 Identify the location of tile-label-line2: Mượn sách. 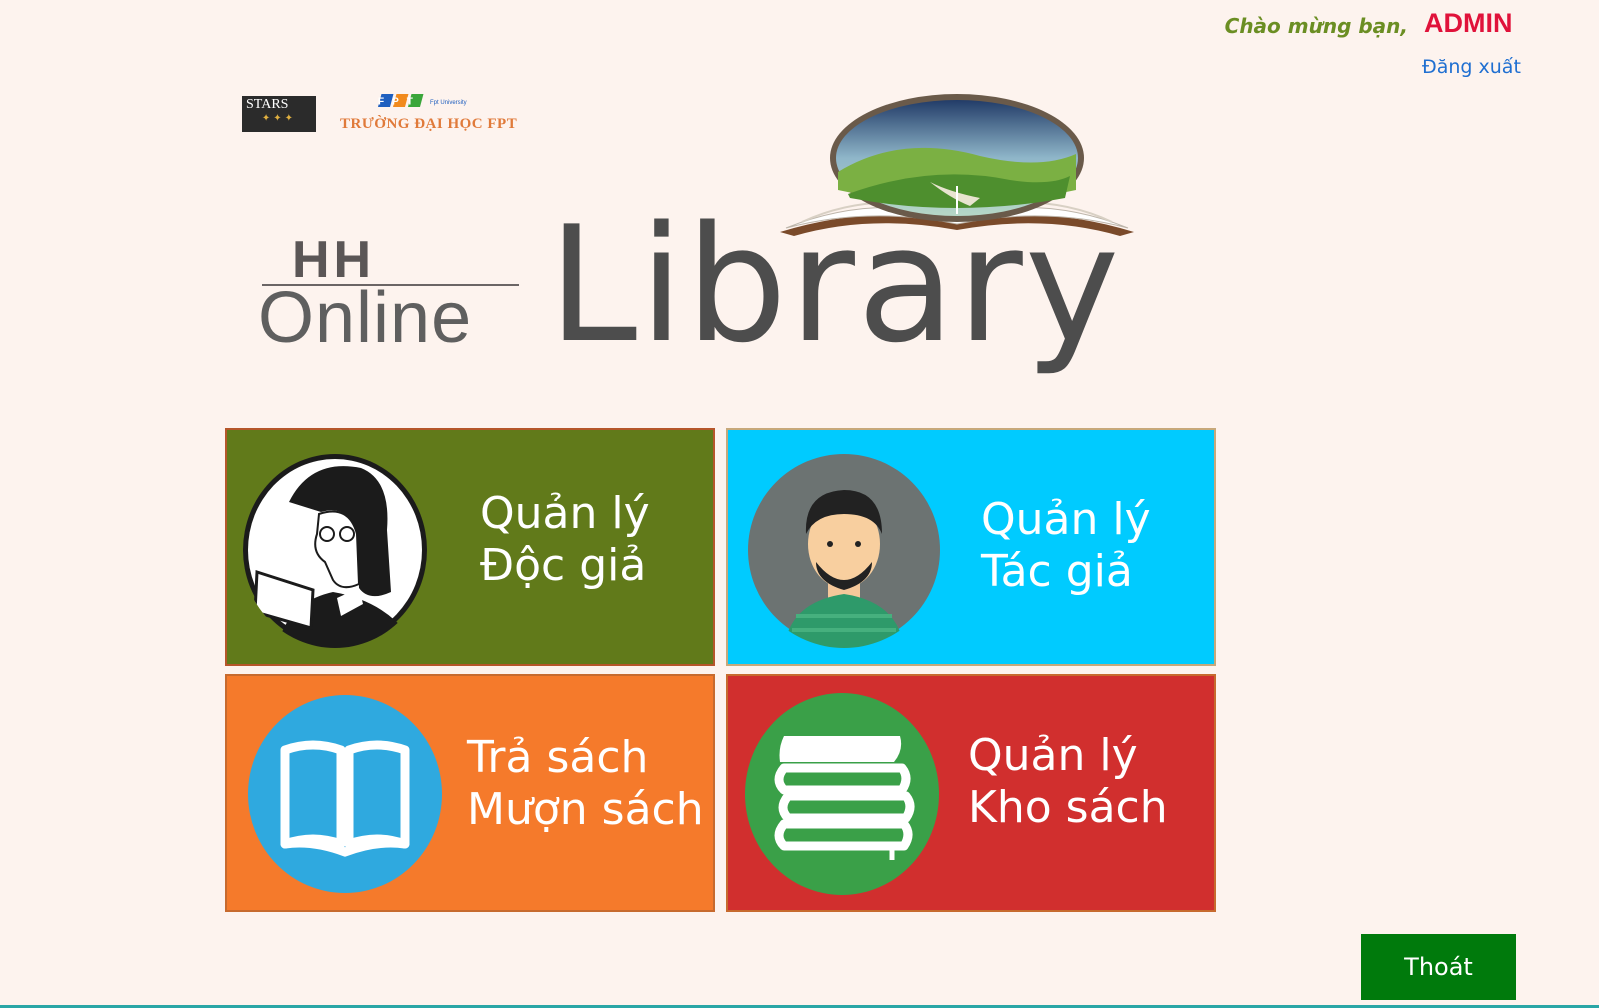
(585, 809).